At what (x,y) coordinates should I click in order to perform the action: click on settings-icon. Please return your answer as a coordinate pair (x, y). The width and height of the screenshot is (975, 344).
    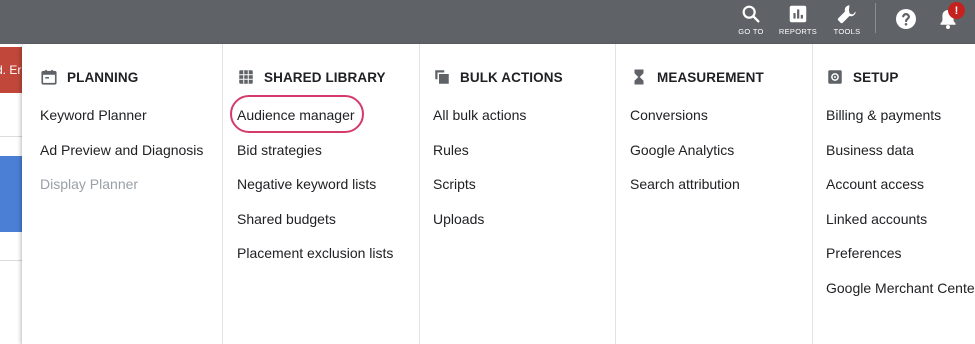
    Looking at the image, I should click on (835, 77).